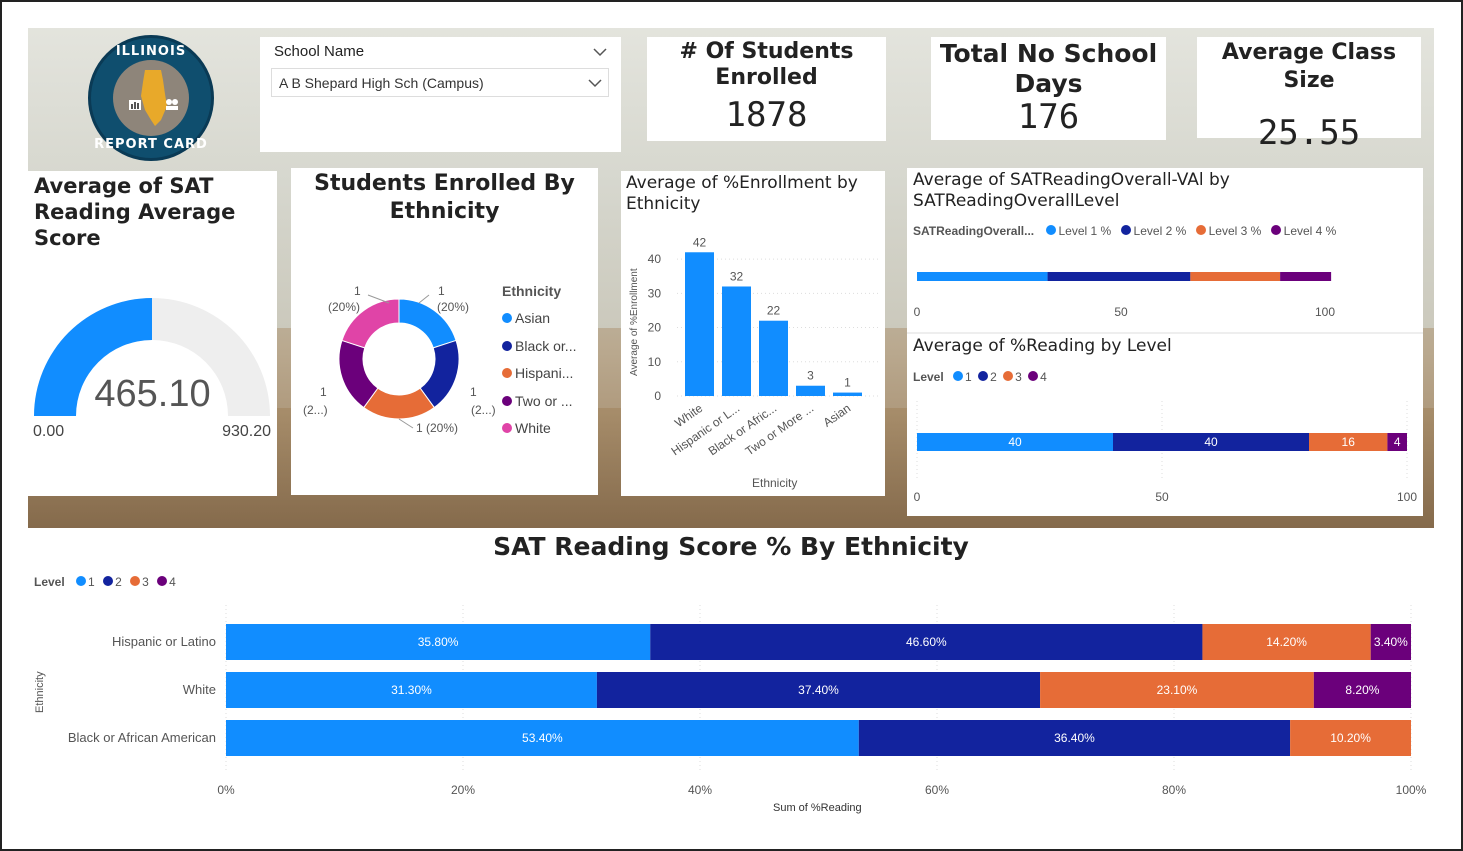 This screenshot has height=851, width=1463. Describe the element at coordinates (737, 276) in the screenshot. I see `enroll-bar-label: 32` at that location.